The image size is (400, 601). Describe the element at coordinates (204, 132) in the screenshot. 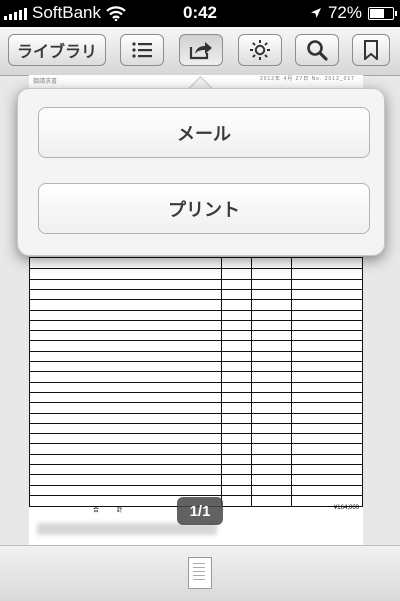

I see `mail-button: メール` at that location.